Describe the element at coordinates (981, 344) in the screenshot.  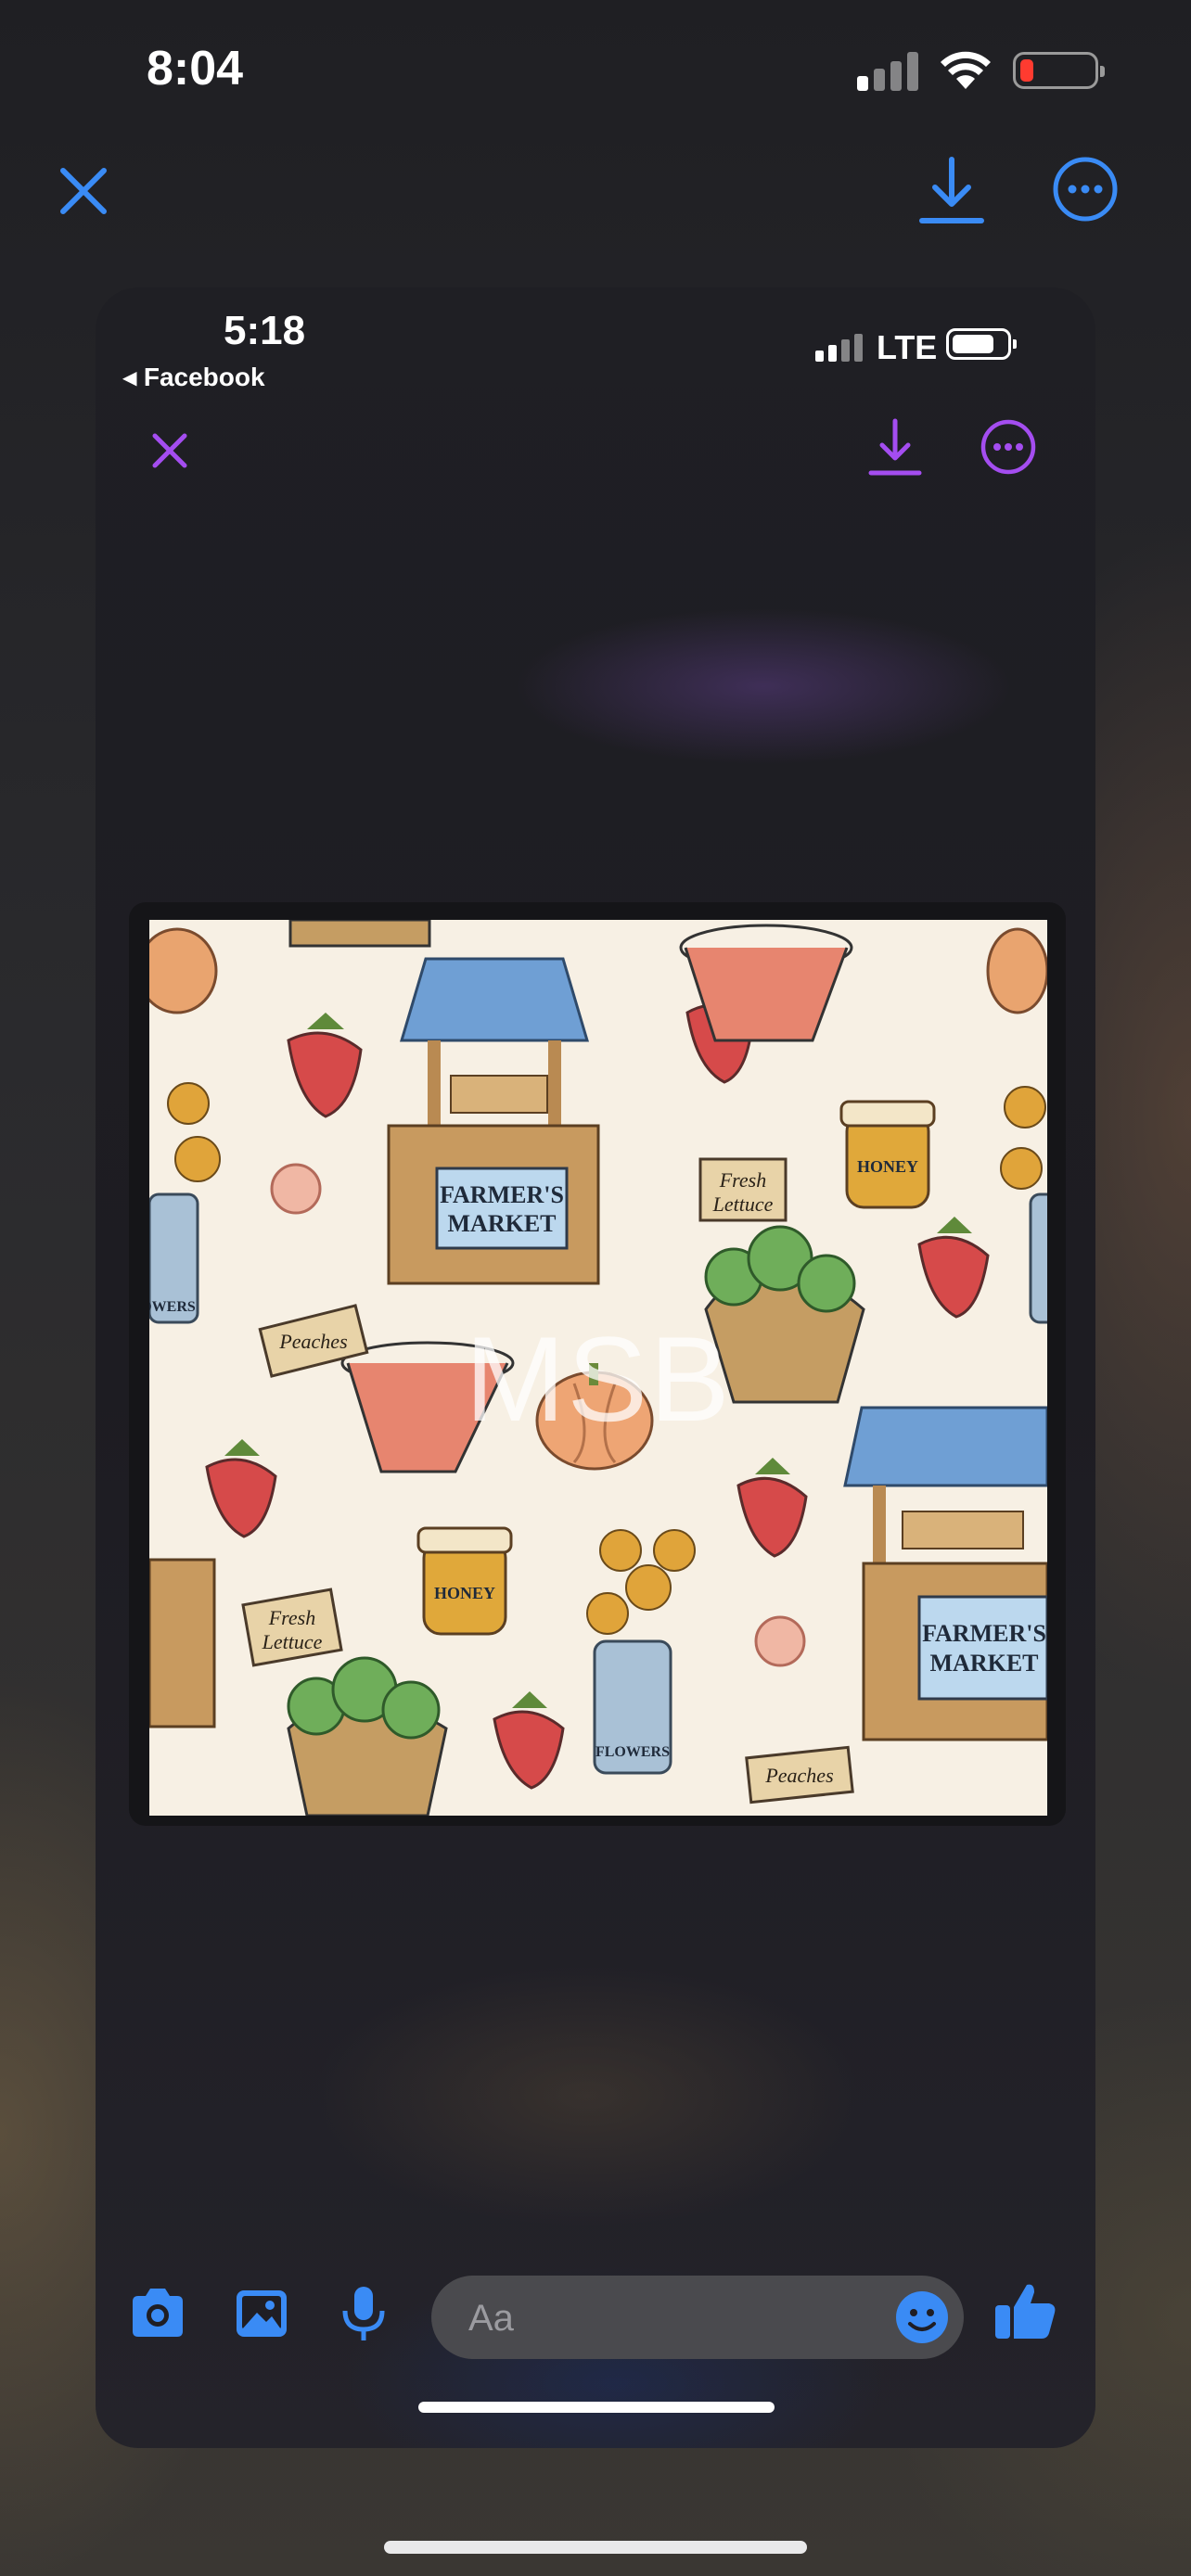
I see `inner-battery-icon` at that location.